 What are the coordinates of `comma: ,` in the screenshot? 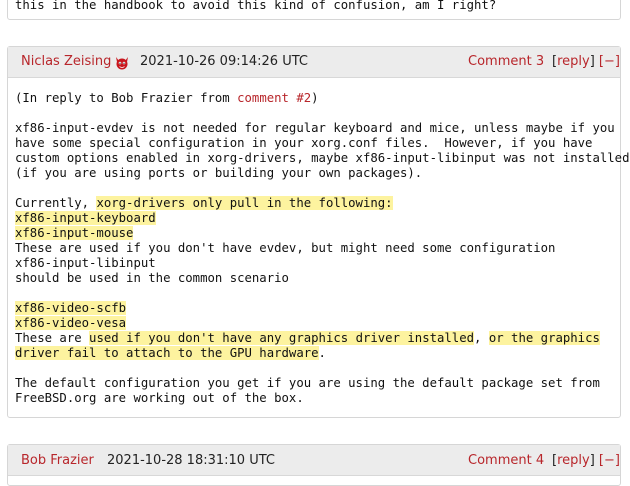 It's located at (481, 338).